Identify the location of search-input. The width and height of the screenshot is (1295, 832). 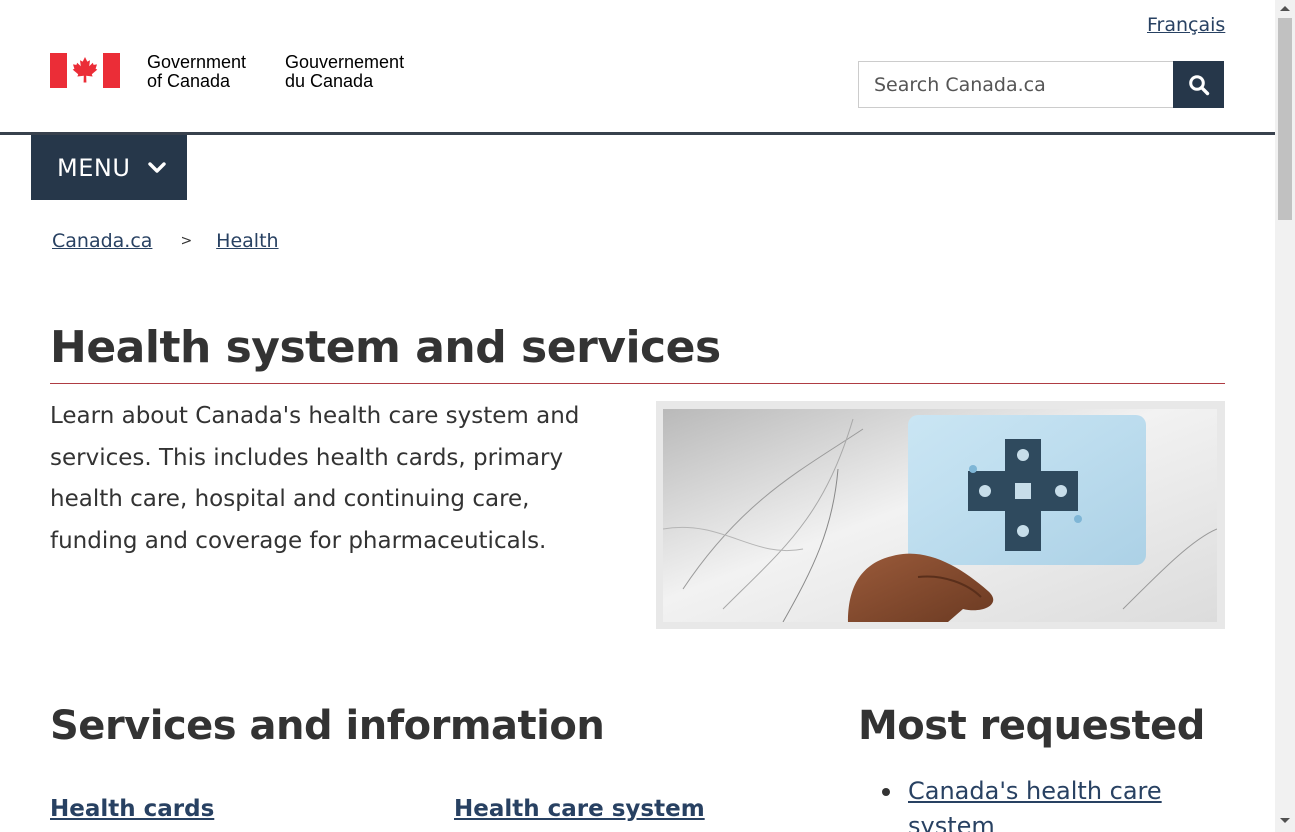
(1015, 84).